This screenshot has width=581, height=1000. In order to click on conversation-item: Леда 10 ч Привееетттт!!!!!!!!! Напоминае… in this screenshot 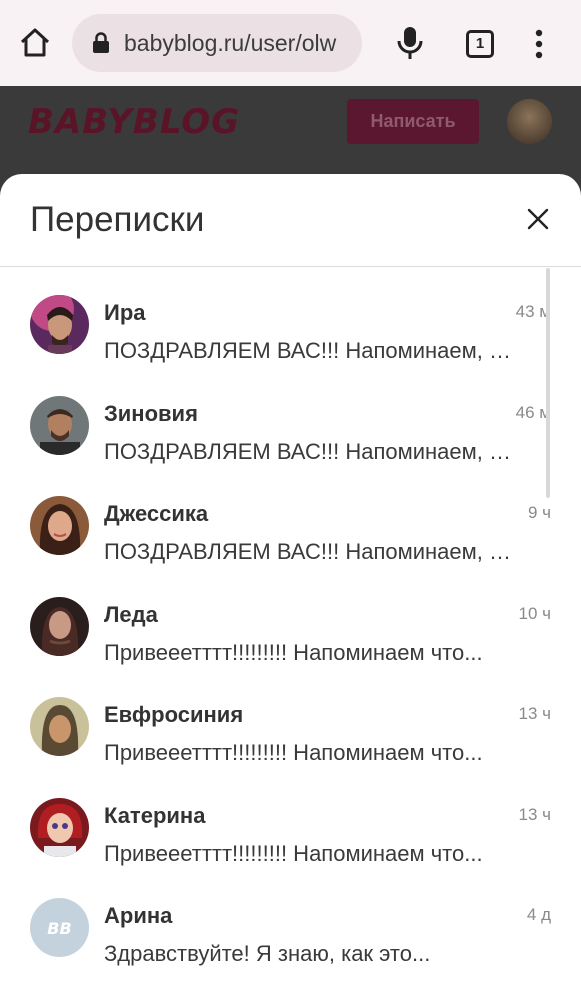, I will do `click(290, 621)`.